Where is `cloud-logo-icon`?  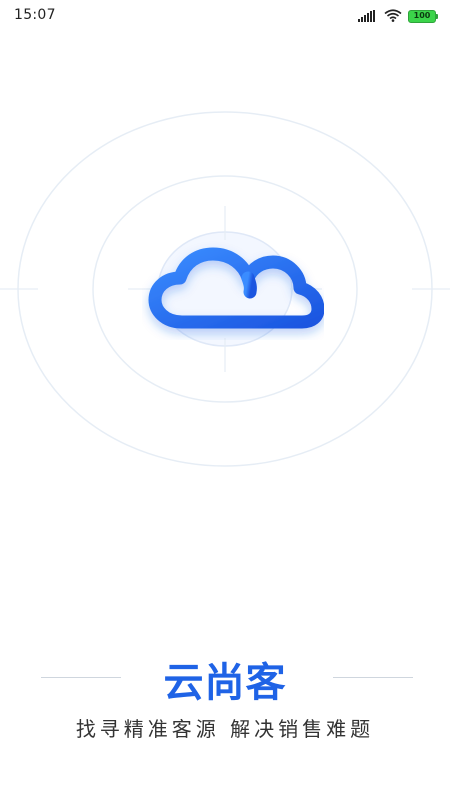 cloud-logo-icon is located at coordinates (236, 288).